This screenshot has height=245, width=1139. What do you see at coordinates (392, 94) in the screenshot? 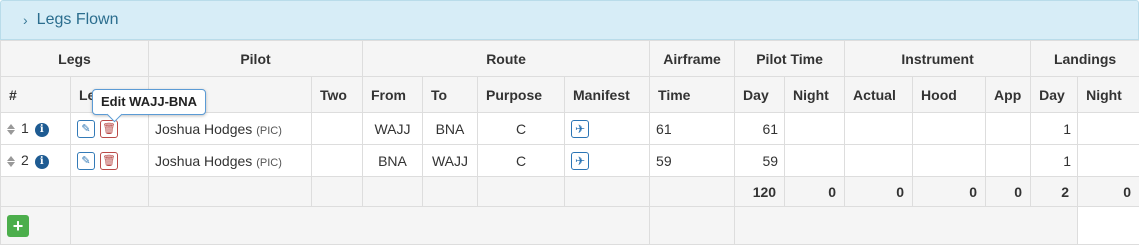
I see `col-from: From` at bounding box center [392, 94].